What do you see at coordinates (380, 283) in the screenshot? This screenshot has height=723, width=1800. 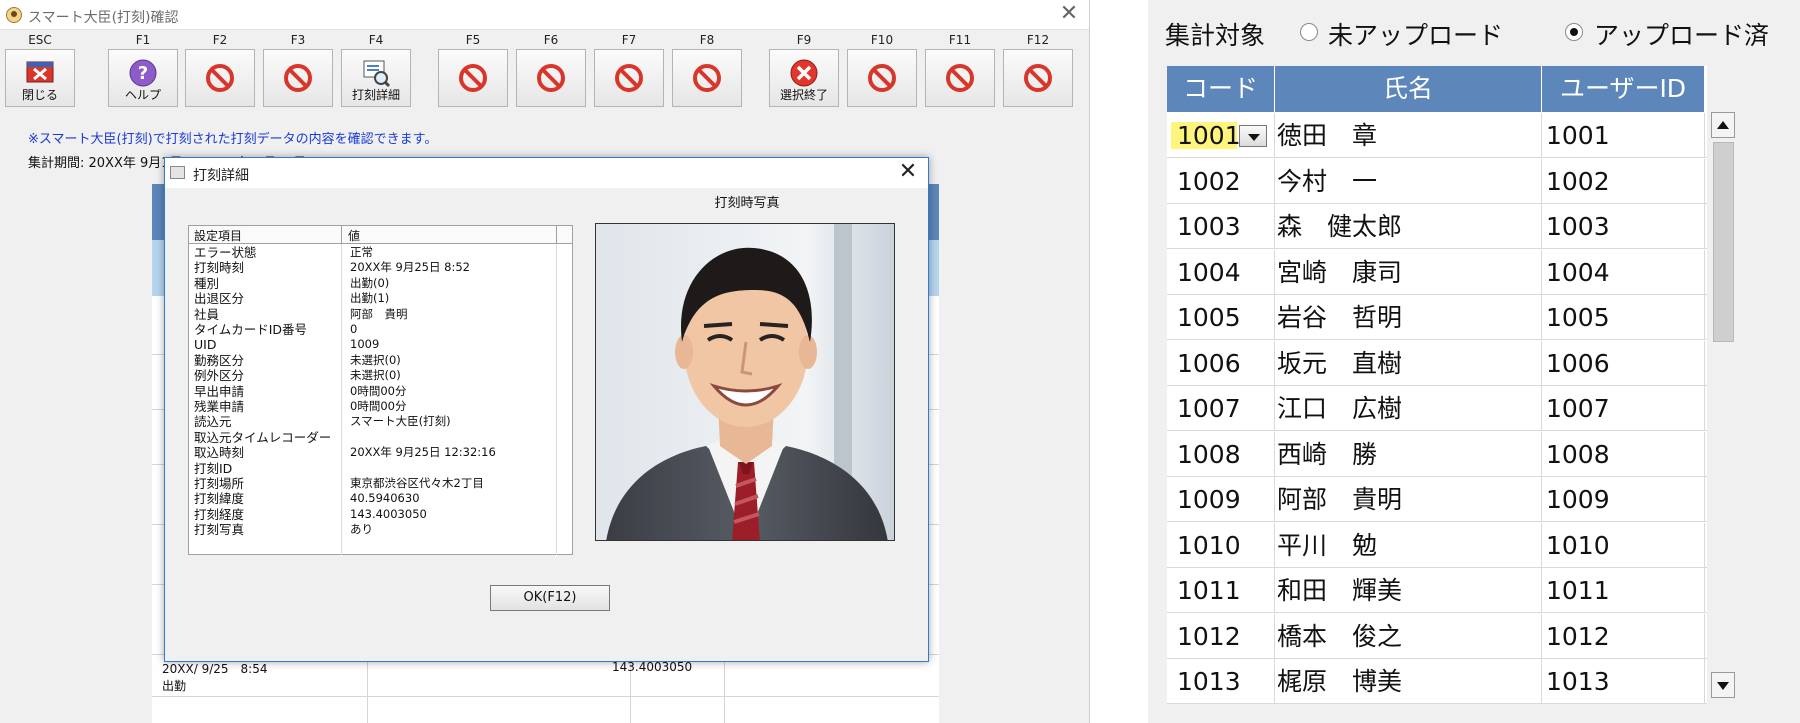 I see `detail-row: 種別 出勤(0)` at bounding box center [380, 283].